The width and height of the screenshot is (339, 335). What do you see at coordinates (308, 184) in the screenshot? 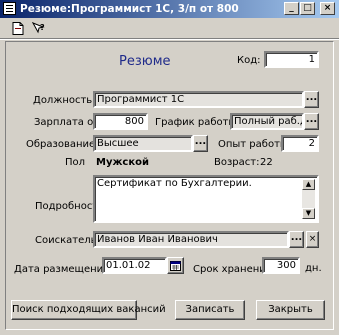
I see `scroll-up-icon: ▲` at bounding box center [308, 184].